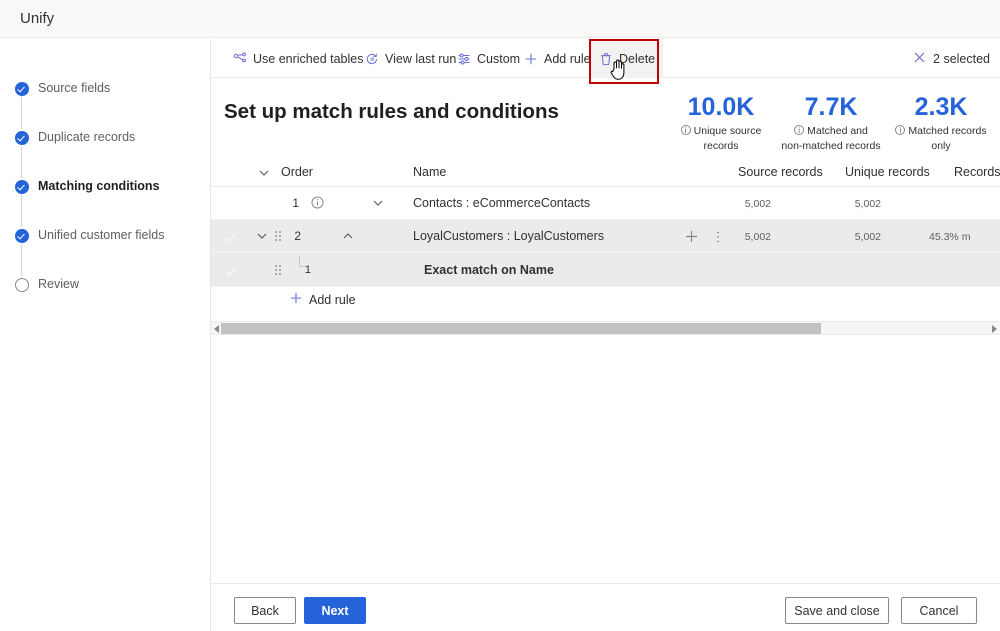  Describe the element at coordinates (99, 186) in the screenshot. I see `sidebar-item-label: Matching conditions` at that location.